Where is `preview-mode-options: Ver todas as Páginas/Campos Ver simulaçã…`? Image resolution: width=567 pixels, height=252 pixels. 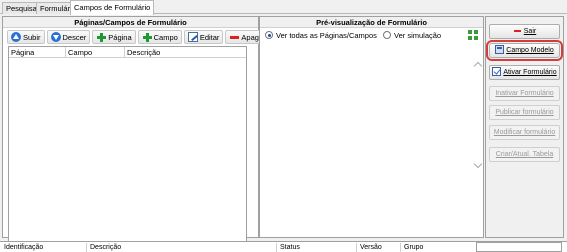
preview-mode-options: Ver todas as Páginas/Campos Ver simulaçã… is located at coordinates (353, 36).